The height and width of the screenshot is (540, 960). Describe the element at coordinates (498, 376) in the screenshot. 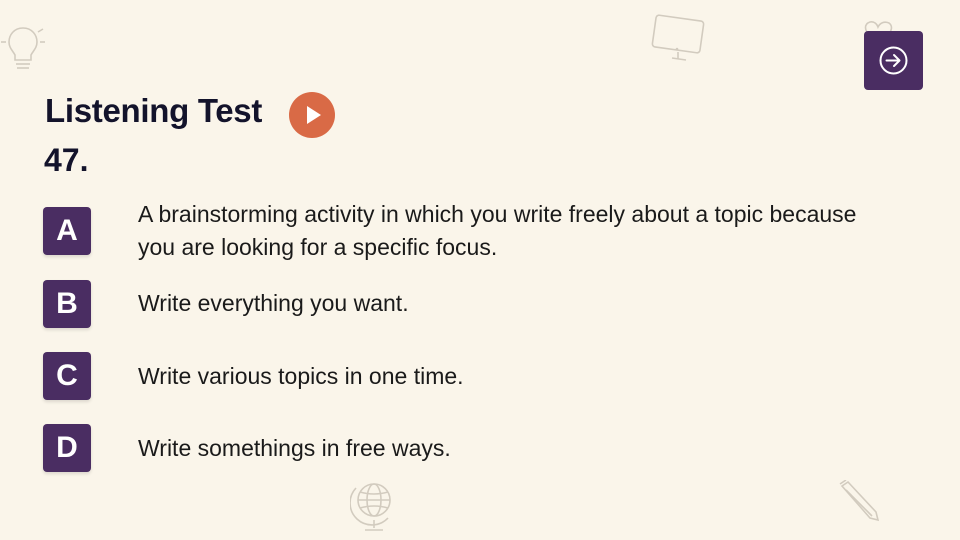

I see `option-c-text: Write various topics in one time.` at that location.